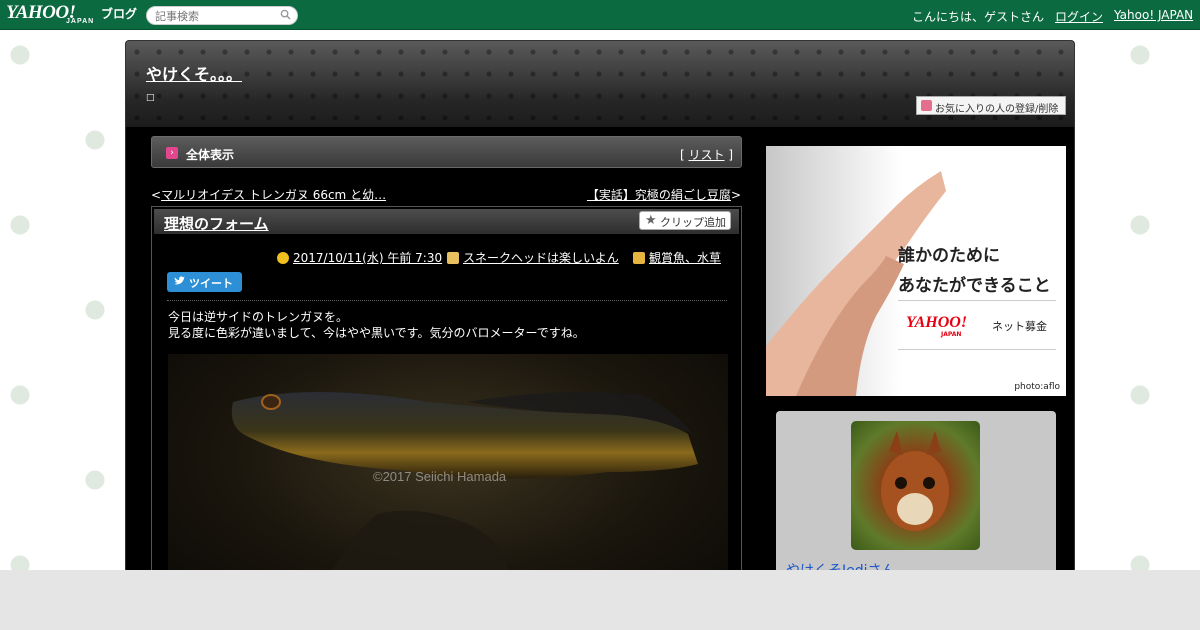  Describe the element at coordinates (997, 109) in the screenshot. I see `favorite-label: お気に入りの人の登録/削除` at that location.